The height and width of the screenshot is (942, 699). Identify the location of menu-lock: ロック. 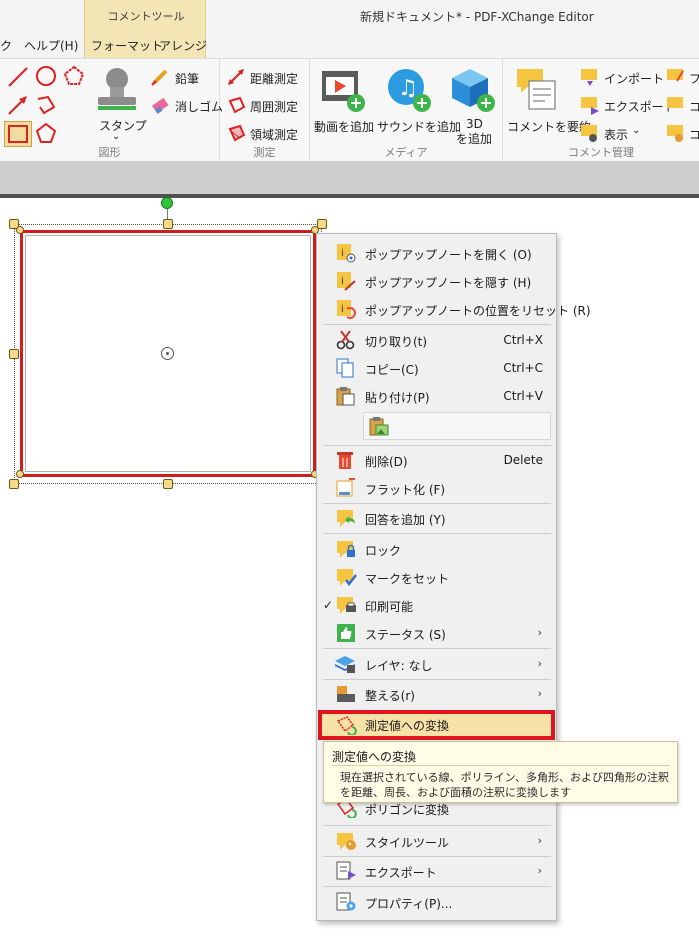
(436, 549).